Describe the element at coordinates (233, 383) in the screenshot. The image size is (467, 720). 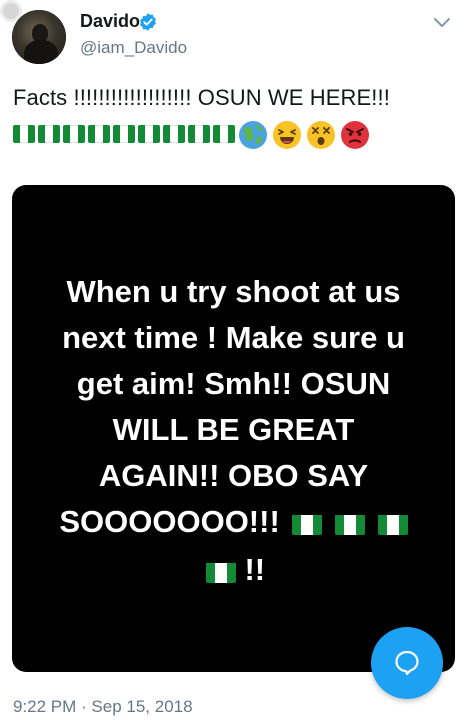
I see `media-text-line: get aim! Smh!! OSUN` at that location.